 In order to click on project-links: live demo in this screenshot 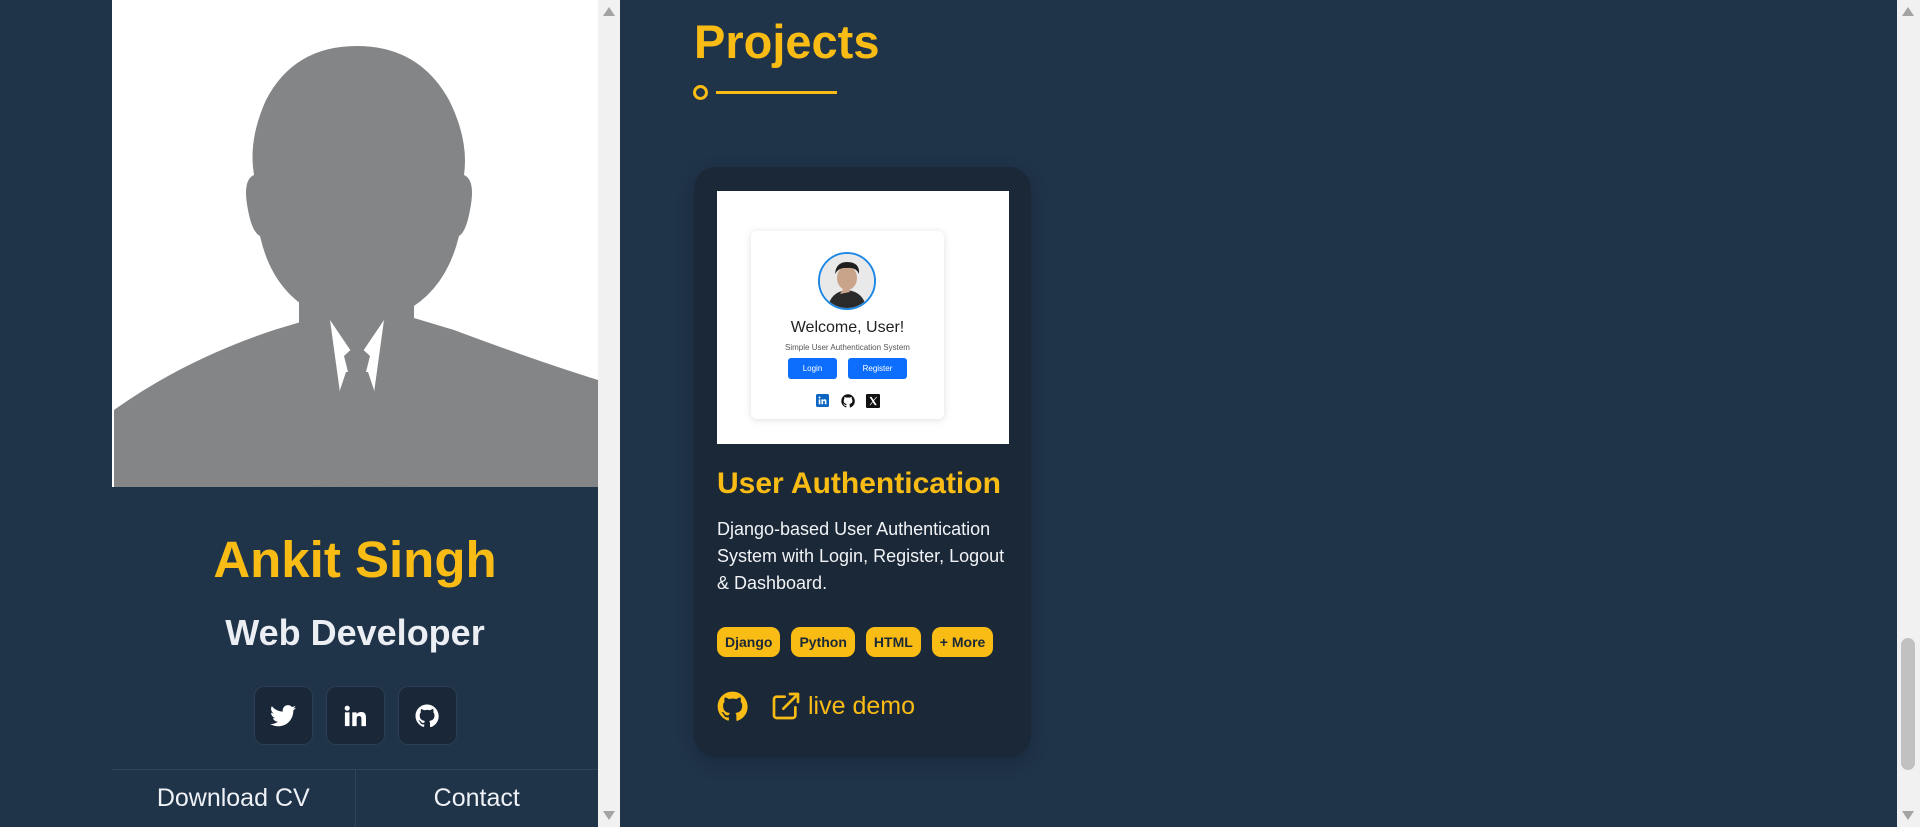, I will do `click(816, 706)`.